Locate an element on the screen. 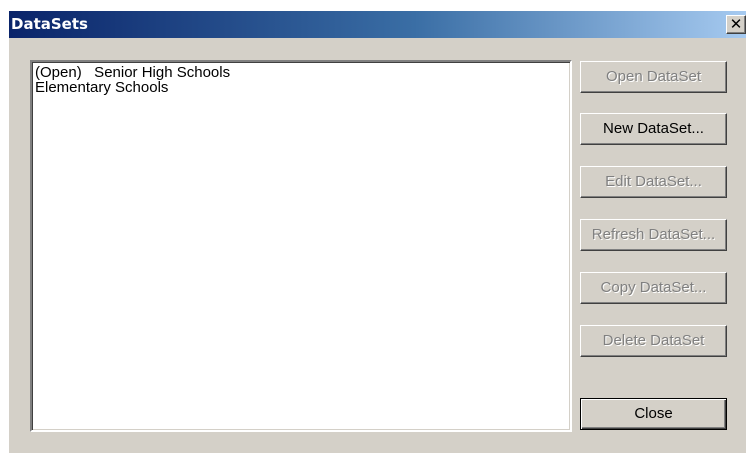  window-title: DataSets is located at coordinates (49, 24).